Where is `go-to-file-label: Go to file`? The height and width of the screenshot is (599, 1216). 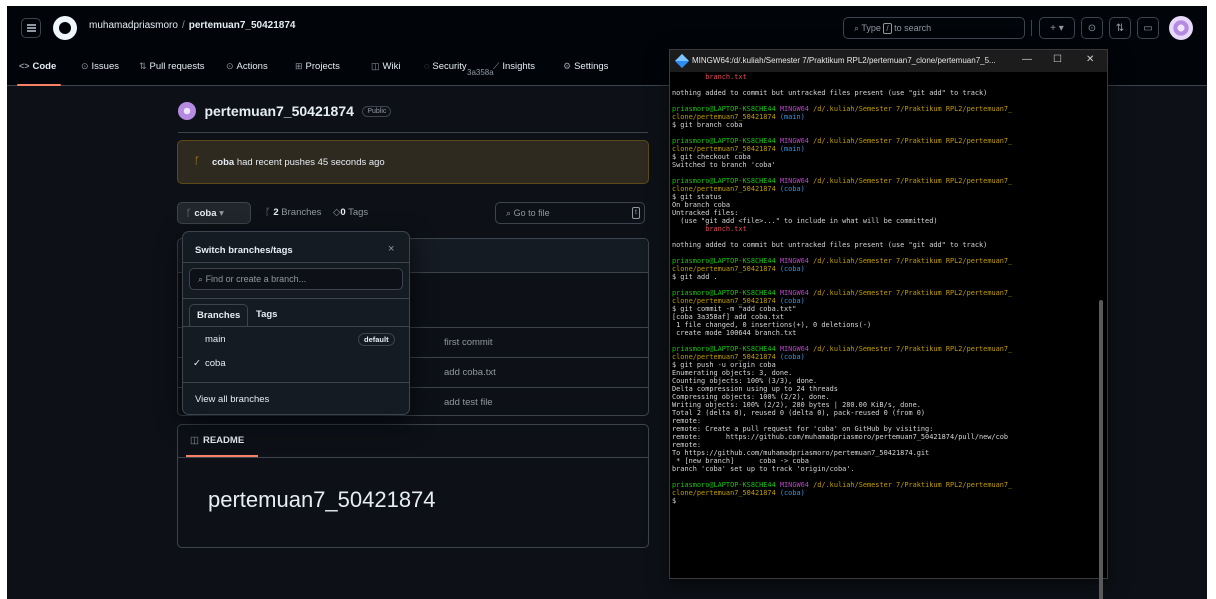 go-to-file-label: Go to file is located at coordinates (531, 213).